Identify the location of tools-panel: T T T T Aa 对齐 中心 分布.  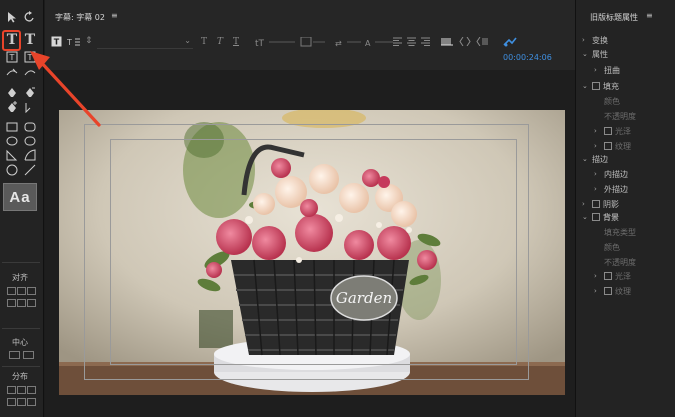
(22, 208).